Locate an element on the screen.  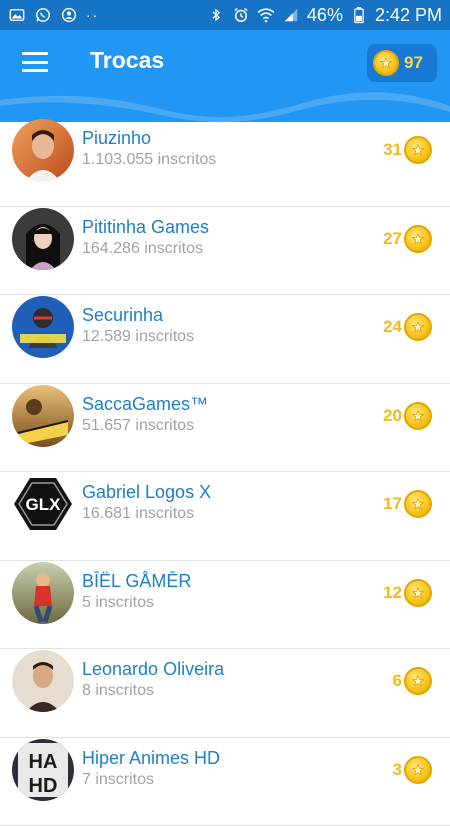
channel-points: 20 is located at coordinates (407, 416).